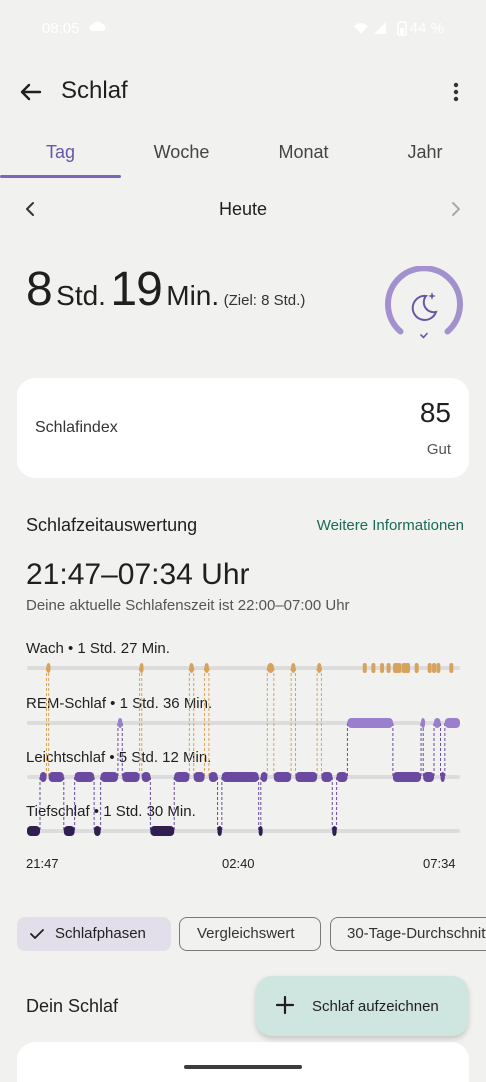  What do you see at coordinates (243, 29) in the screenshot?
I see `status-bar: 08:05 44 %` at bounding box center [243, 29].